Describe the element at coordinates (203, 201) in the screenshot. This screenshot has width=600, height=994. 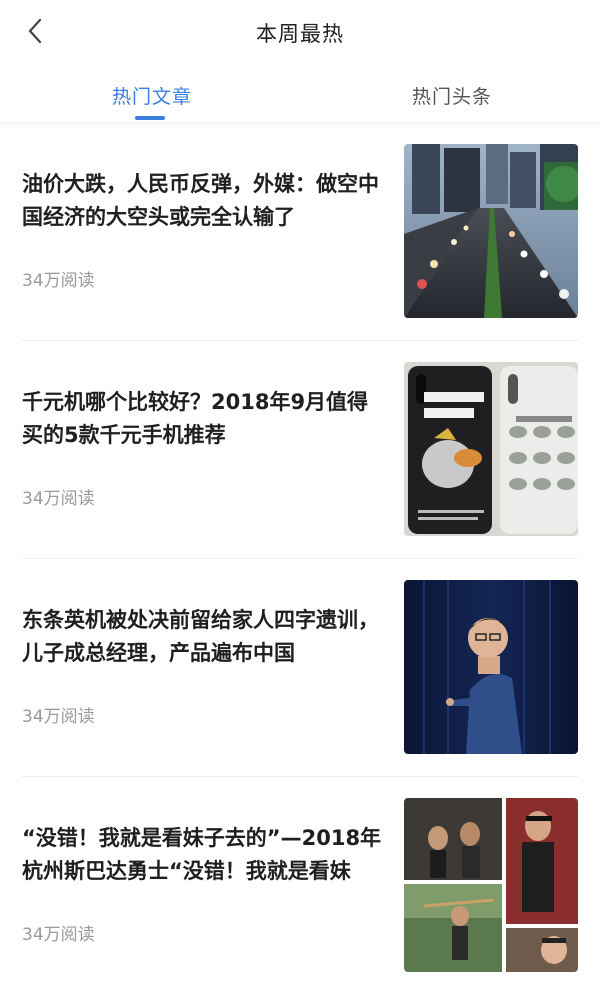
I see `article-title: 油价大跌，人民币反弹，外媒：做空中国经济的大空头或完全认输了` at that location.